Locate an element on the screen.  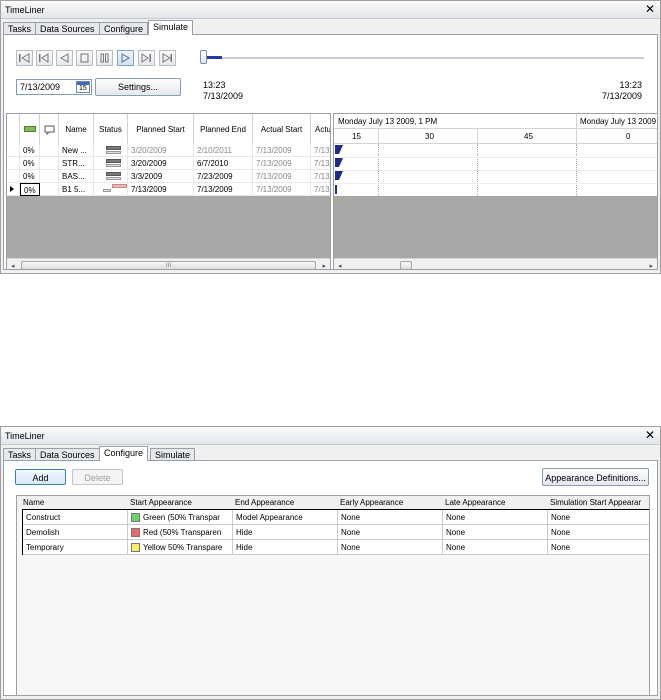
tab-simulate: Simulate is located at coordinates (171, 27).